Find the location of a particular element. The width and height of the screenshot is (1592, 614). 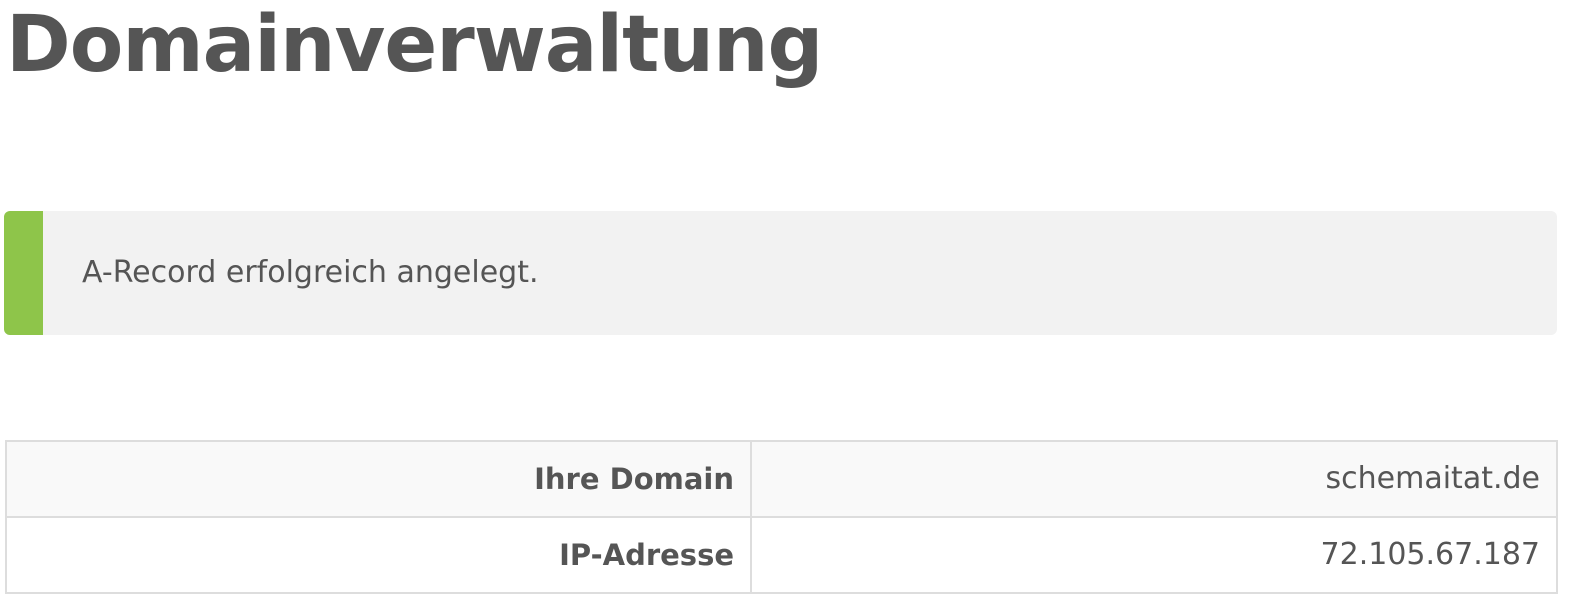

domain-label: Ihre Domain is located at coordinates (378, 479).